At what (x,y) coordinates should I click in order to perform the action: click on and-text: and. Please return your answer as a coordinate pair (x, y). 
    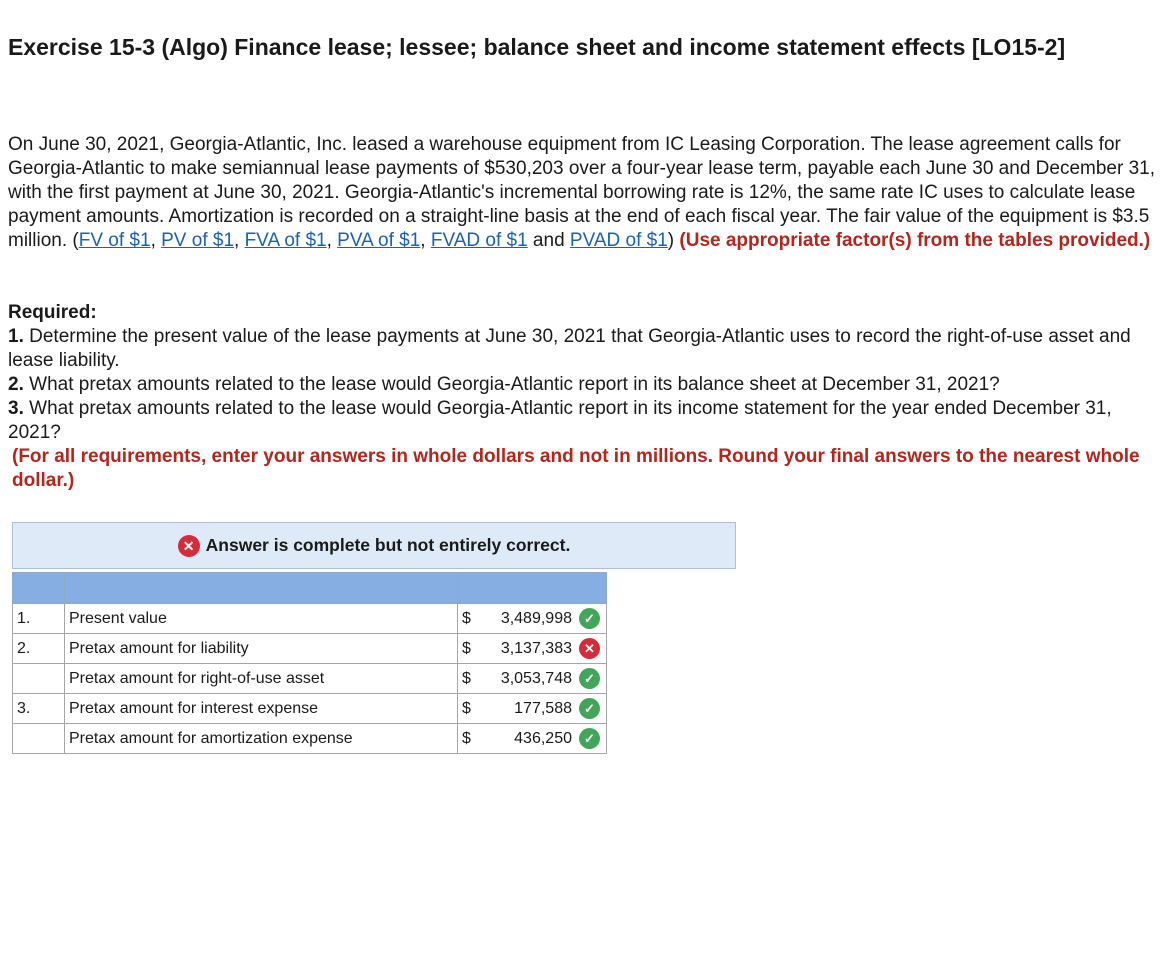
    Looking at the image, I should click on (548, 240).